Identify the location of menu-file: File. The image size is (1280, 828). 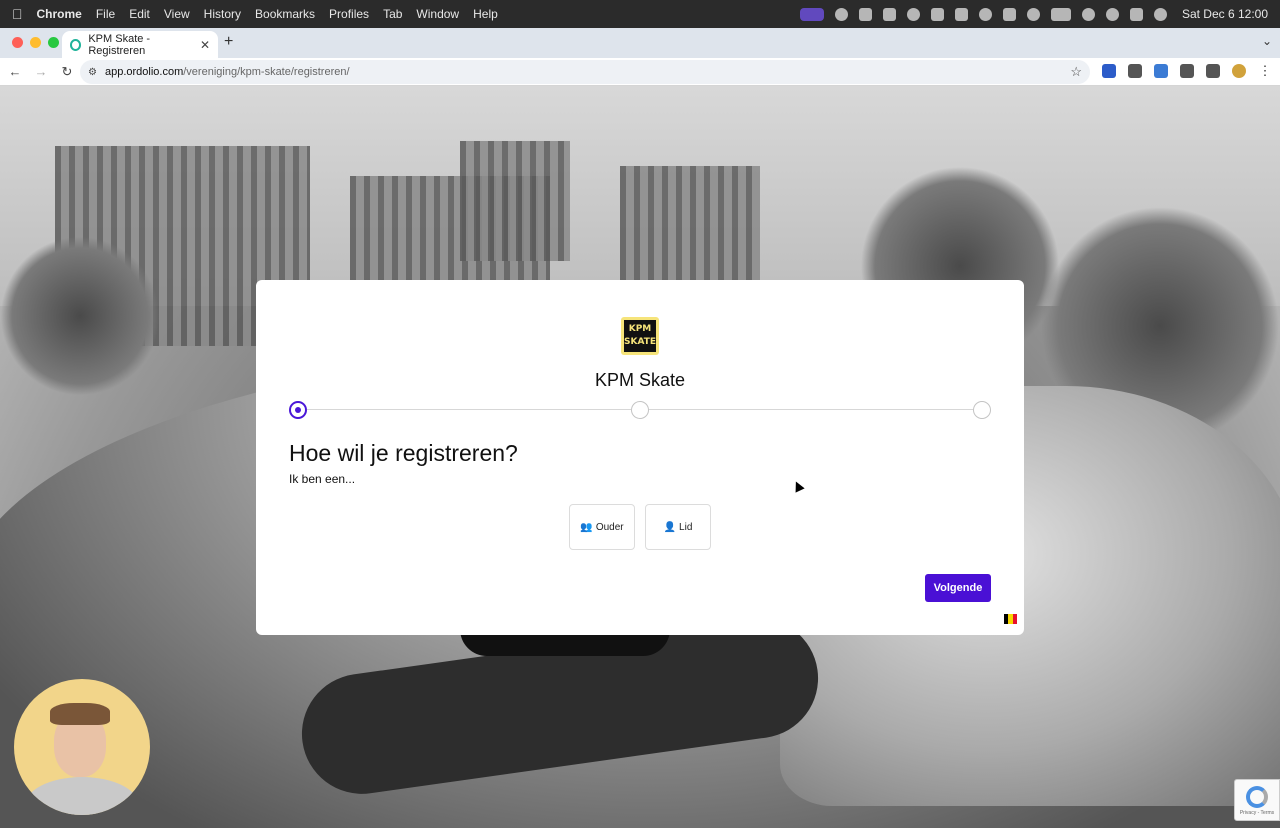
(105, 14).